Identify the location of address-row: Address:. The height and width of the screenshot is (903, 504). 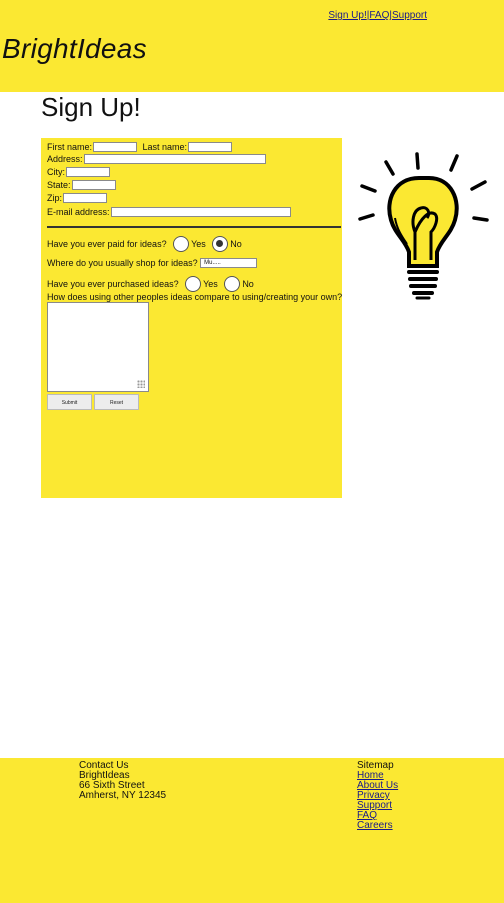
(156, 158).